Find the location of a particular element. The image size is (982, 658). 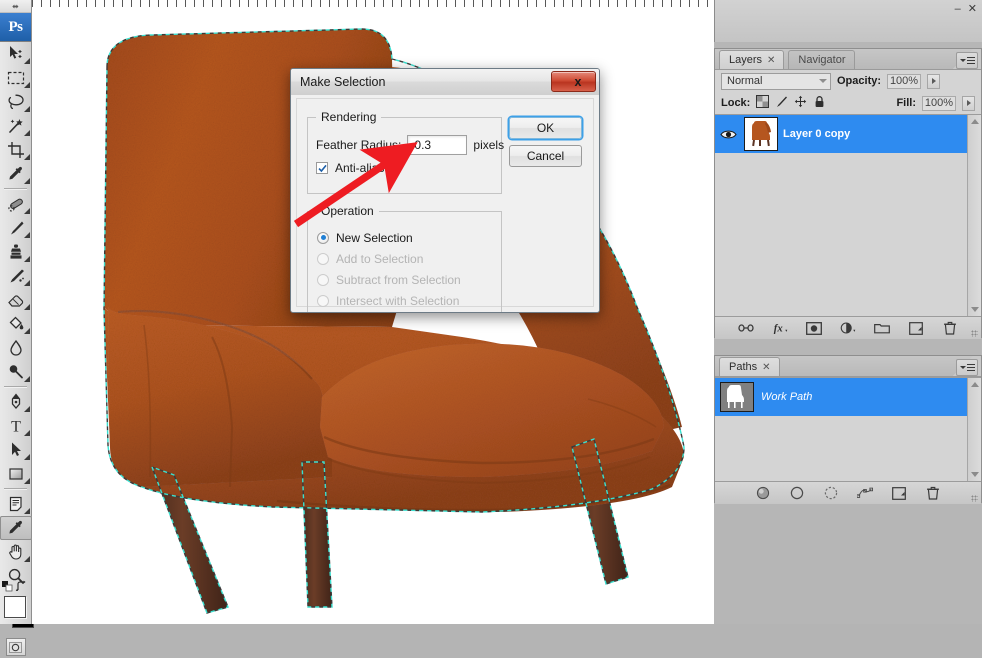

layer-mask-button is located at coordinates (814, 328).